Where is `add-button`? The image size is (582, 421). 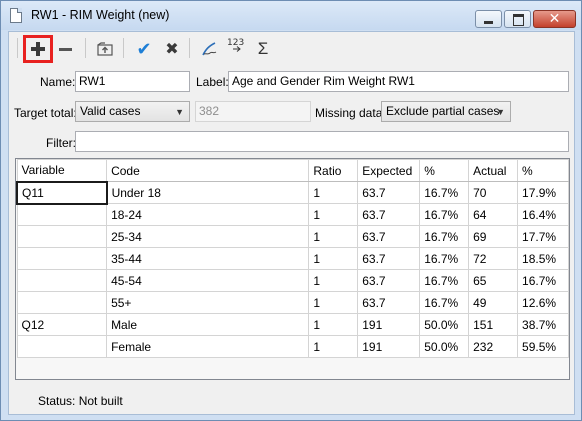
add-button is located at coordinates (38, 49).